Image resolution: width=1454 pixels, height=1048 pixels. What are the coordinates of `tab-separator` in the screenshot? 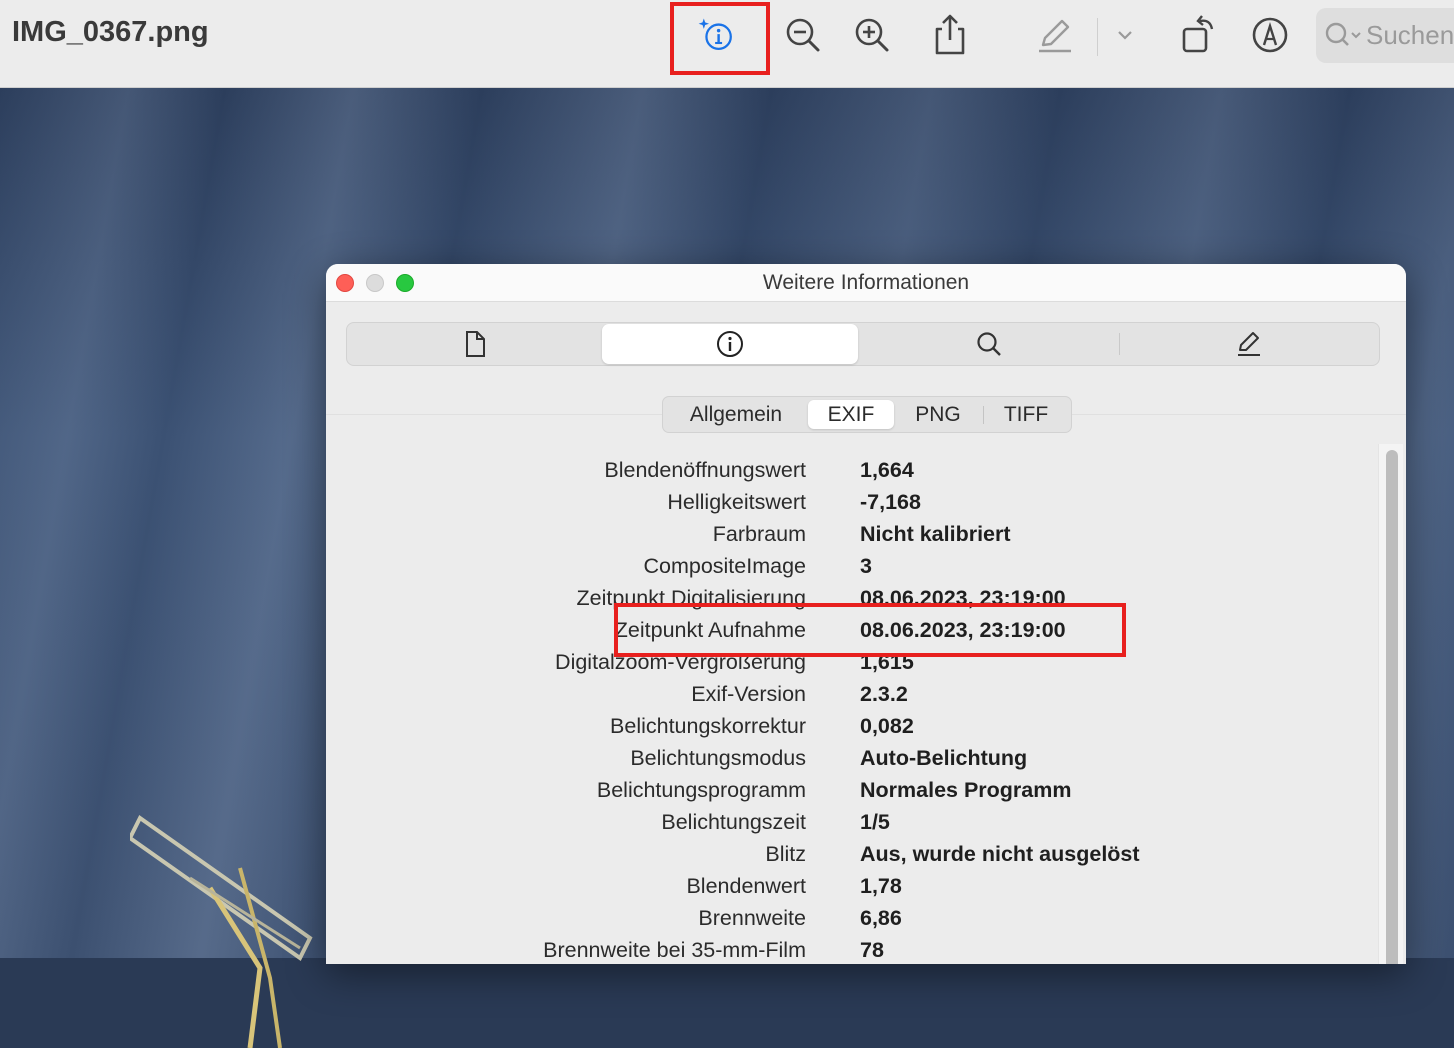 It's located at (1119, 344).